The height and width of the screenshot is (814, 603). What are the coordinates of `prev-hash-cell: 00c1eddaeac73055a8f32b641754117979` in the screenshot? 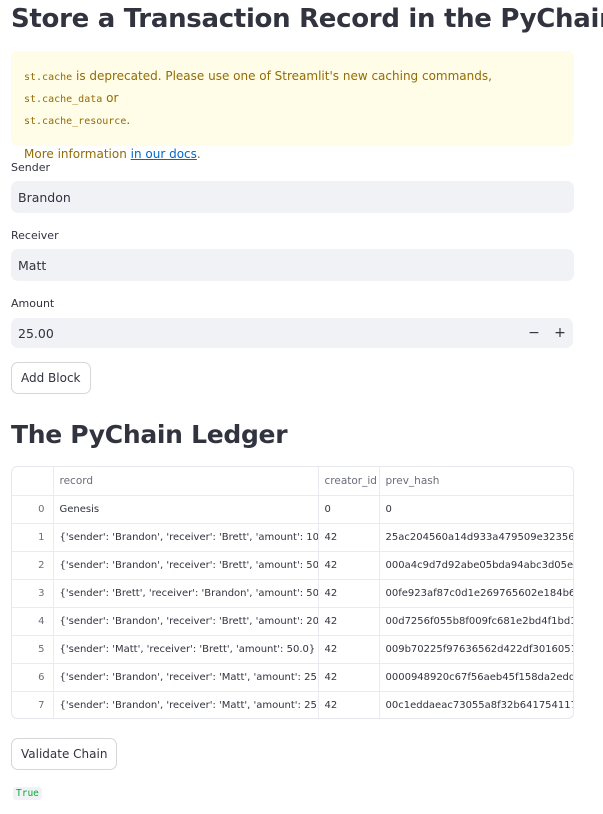 It's located at (476, 704).